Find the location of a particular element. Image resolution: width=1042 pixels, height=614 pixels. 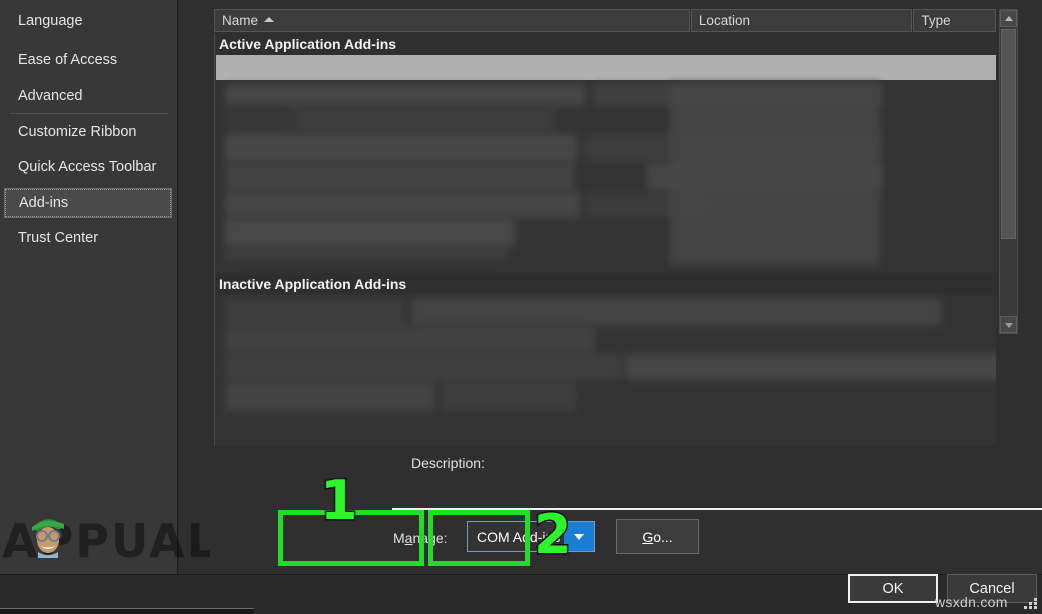

wsxdn-dots-icon is located at coordinates (1031, 604).